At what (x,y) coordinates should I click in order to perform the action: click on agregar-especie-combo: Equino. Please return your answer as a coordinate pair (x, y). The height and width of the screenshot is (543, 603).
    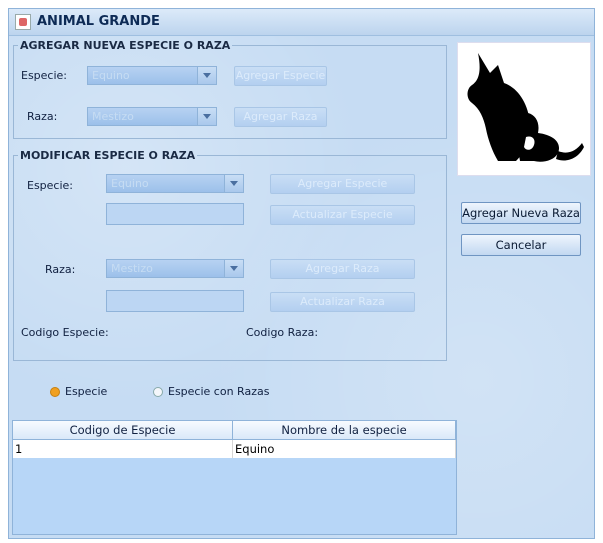
    Looking at the image, I should click on (152, 75).